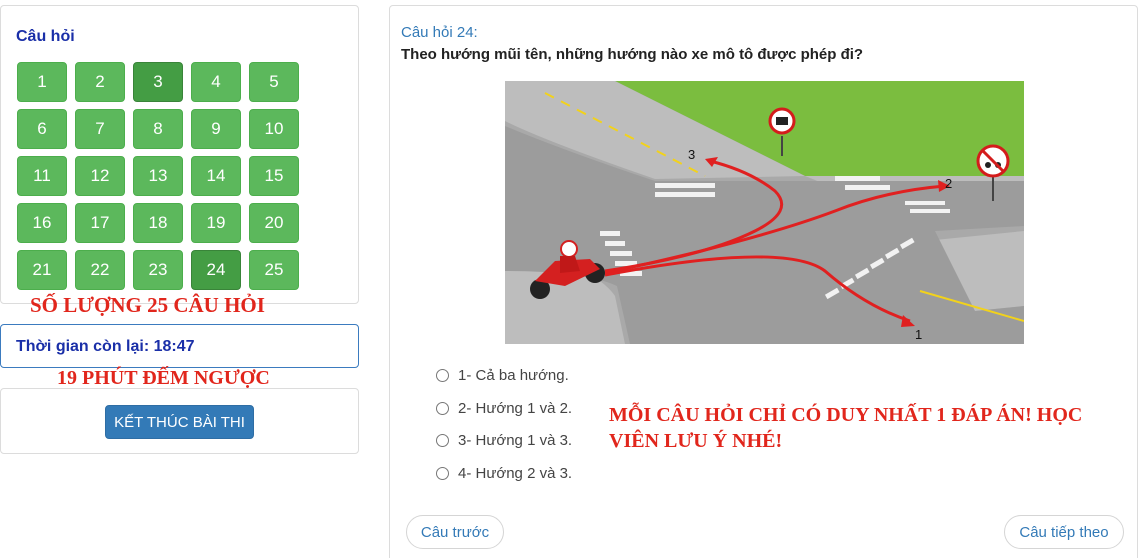 This screenshot has width=1148, height=558. Describe the element at coordinates (515, 408) in the screenshot. I see `answer-text: 2- Hướng 1 và 2.` at that location.